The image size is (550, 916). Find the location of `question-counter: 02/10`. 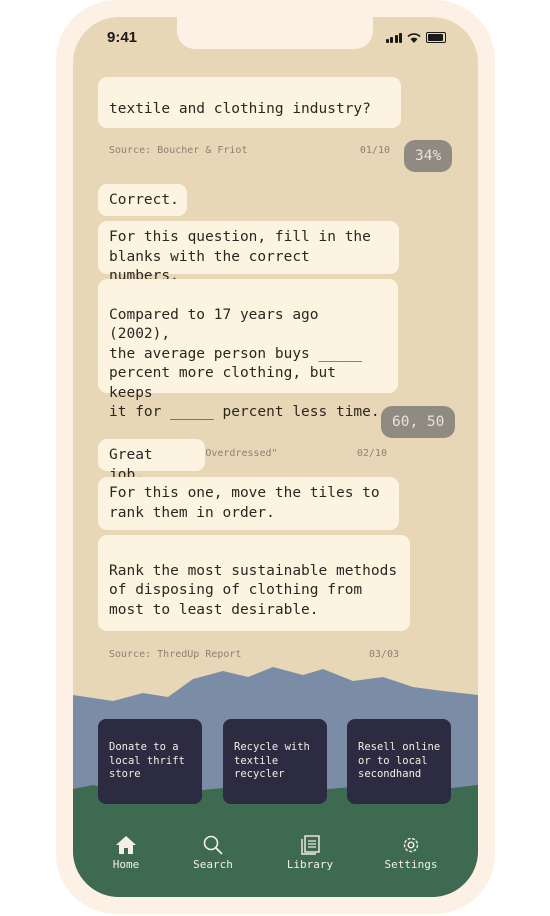

question-counter: 02/10 is located at coordinates (371, 453).